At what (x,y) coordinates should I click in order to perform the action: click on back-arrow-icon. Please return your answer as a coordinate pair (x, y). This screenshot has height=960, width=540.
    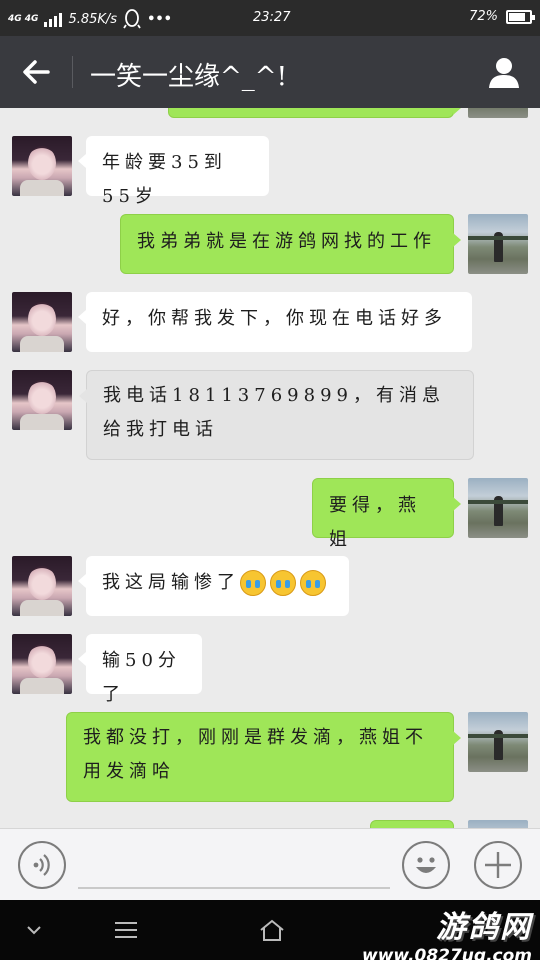
    Looking at the image, I should click on (36, 72).